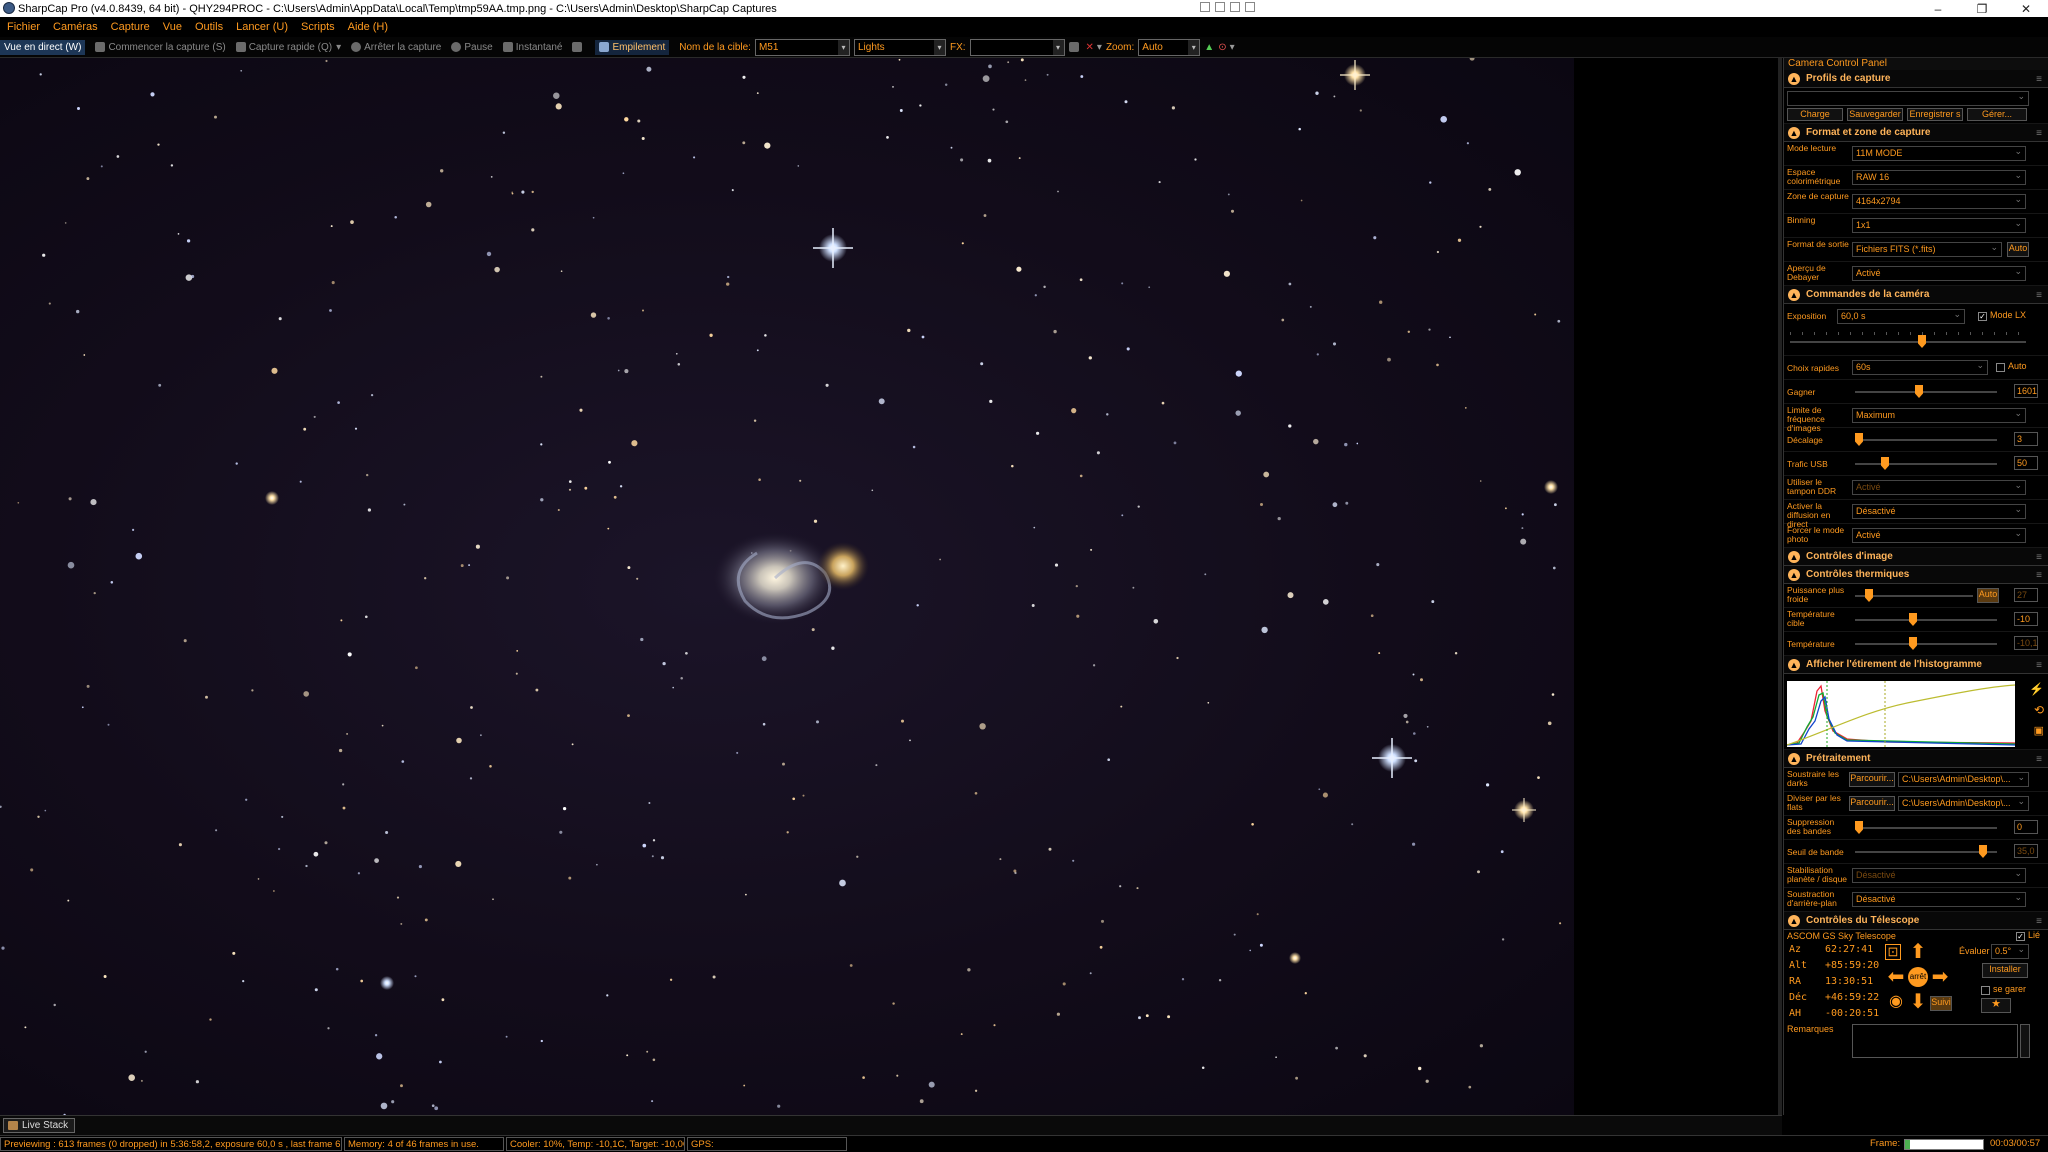 The height and width of the screenshot is (1152, 2048). What do you see at coordinates (396, 47) in the screenshot?
I see `stop-capture-button: Arrêter la capture` at bounding box center [396, 47].